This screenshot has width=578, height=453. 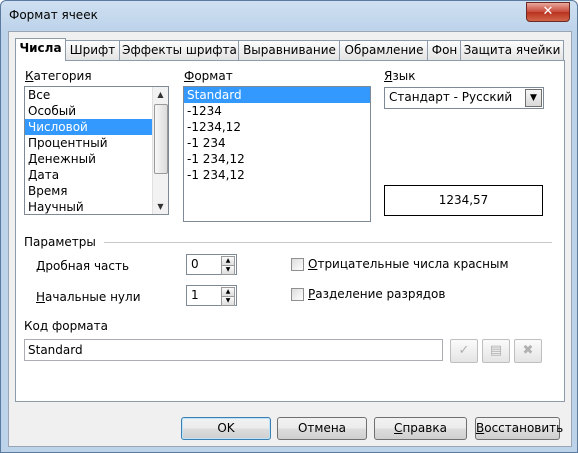 I want to click on category-label: Категория, so click(x=58, y=76).